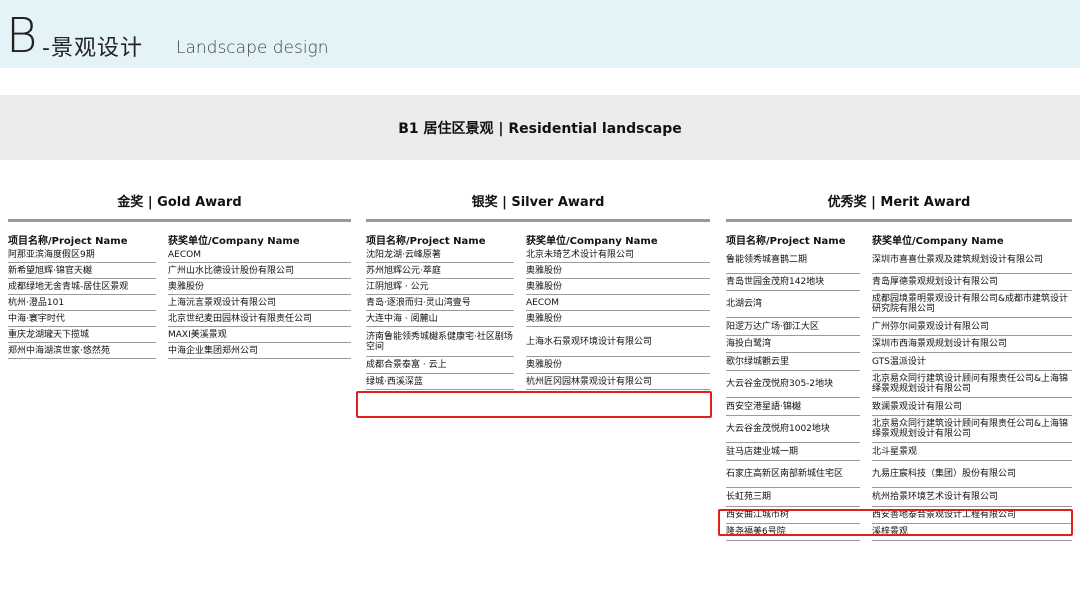 This screenshot has width=1080, height=597. I want to click on company-name-cell: MAXI美溪景观, so click(259, 335).